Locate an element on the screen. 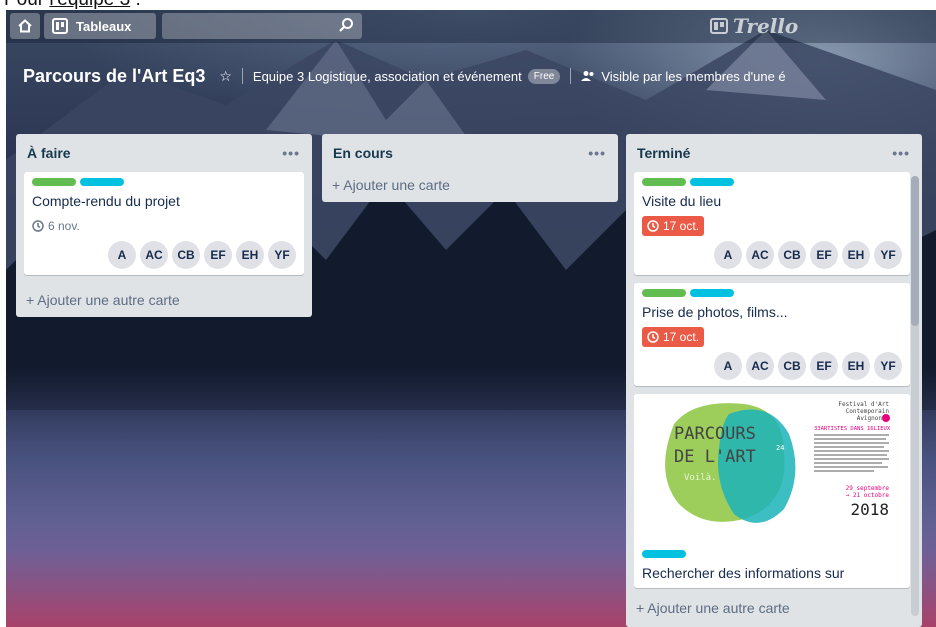 The image size is (936, 627). poster-text-block is located at coordinates (851, 453).